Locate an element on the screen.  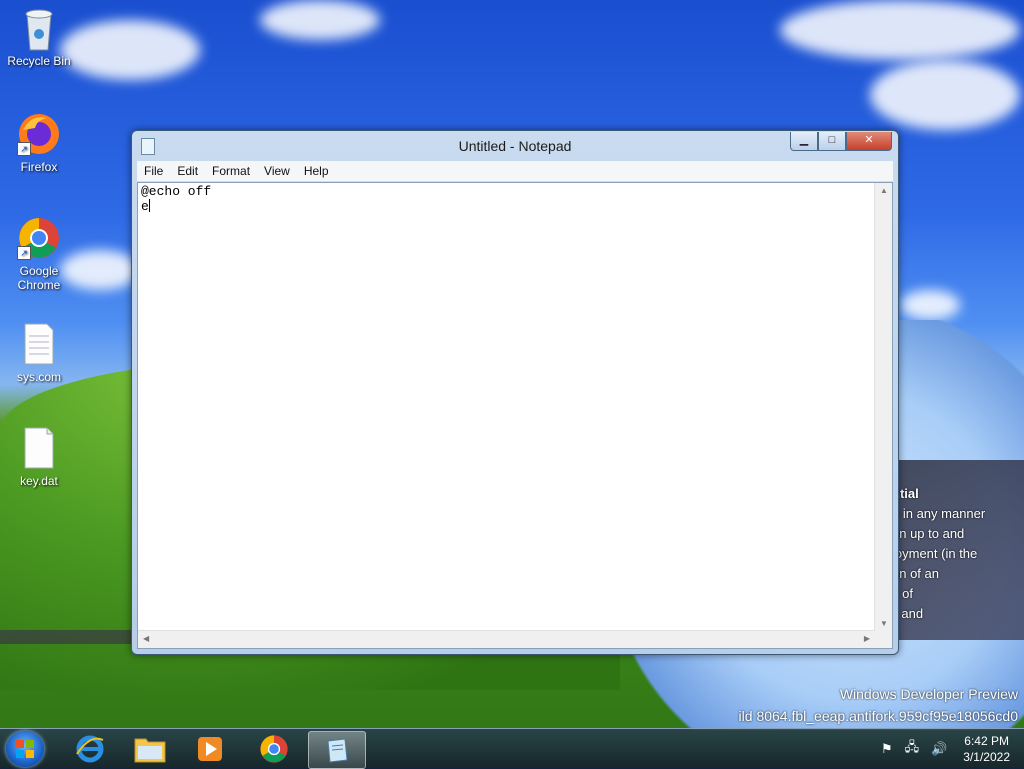
overlay-line: loyment (in the is located at coordinates (935, 553).